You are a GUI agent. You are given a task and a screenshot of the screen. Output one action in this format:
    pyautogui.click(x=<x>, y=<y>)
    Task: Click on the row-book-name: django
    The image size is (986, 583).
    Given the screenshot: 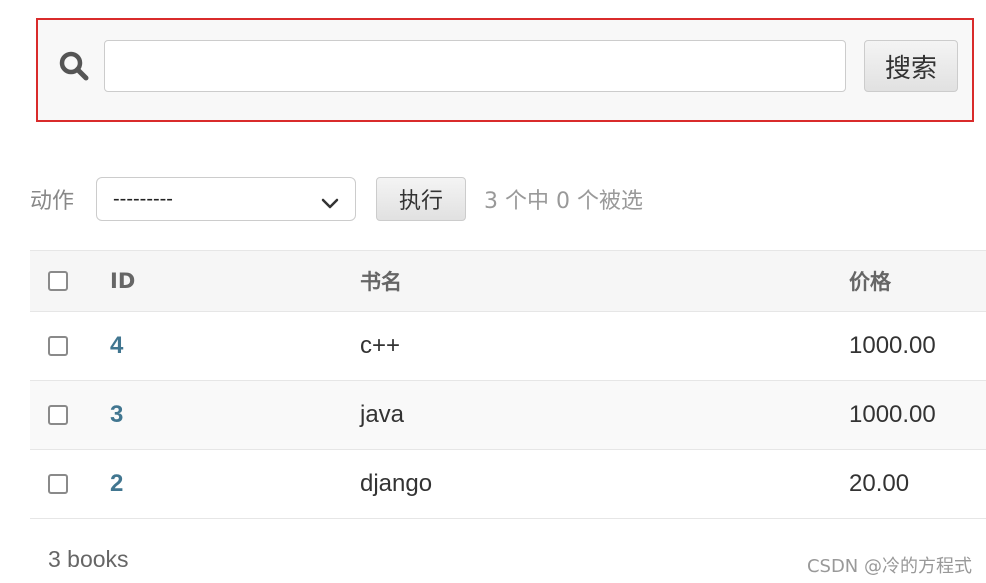 What is the action you would take?
    pyautogui.click(x=396, y=483)
    